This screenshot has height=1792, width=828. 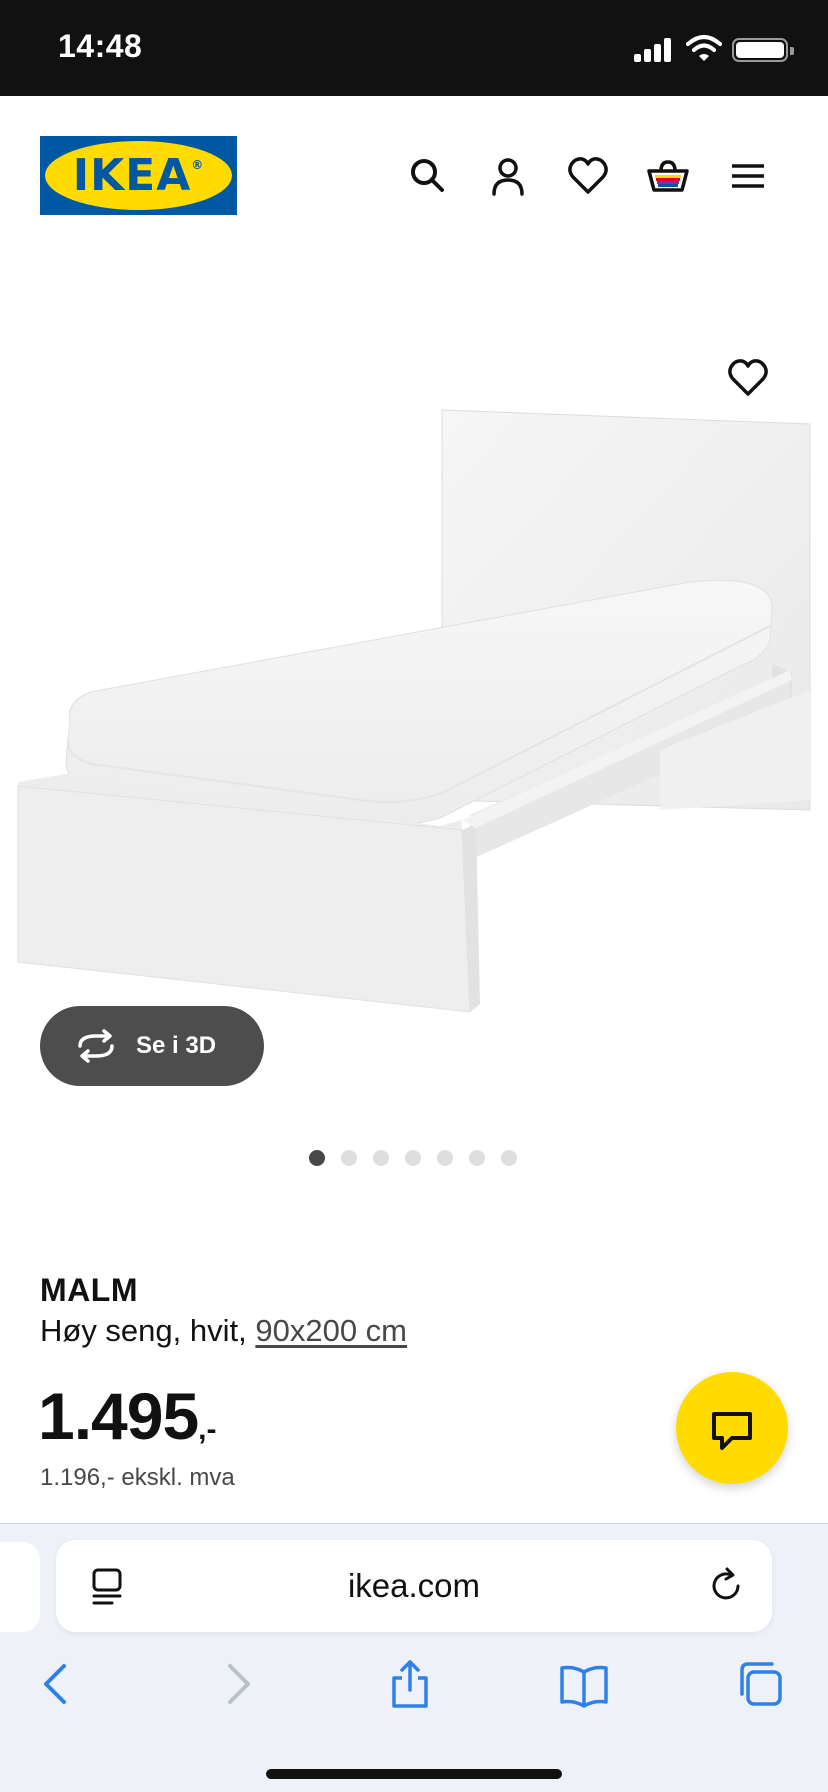 What do you see at coordinates (428, 176) in the screenshot?
I see `search-icon` at bounding box center [428, 176].